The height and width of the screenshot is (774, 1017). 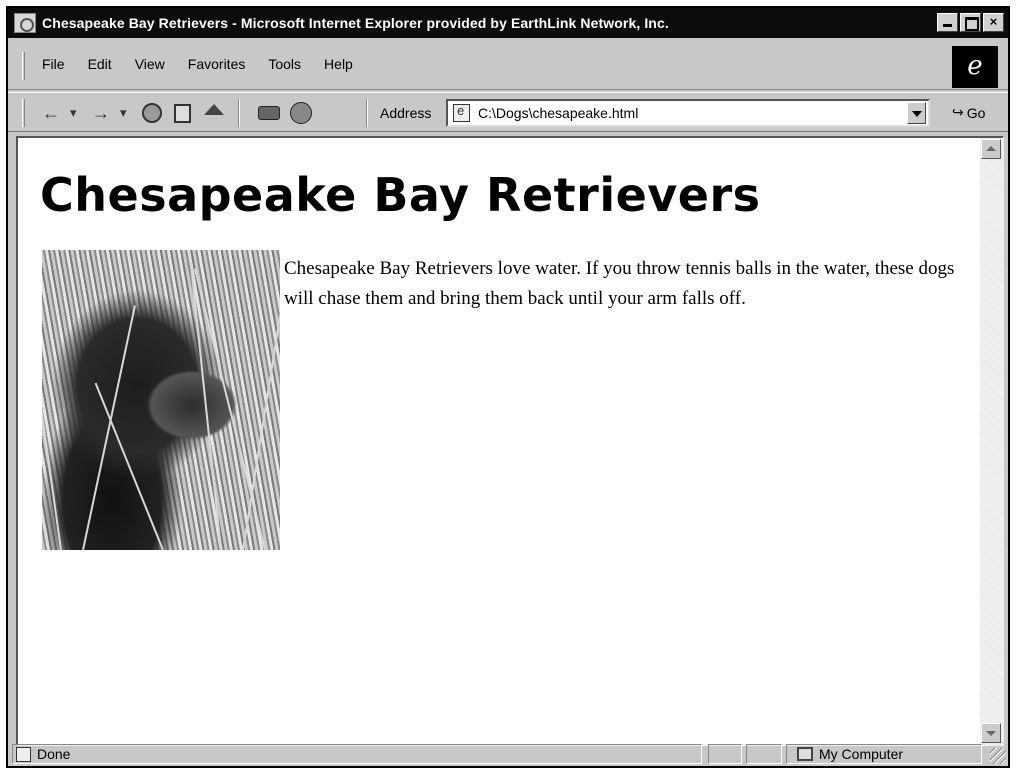 I want to click on forward-arrow-icon: →, so click(x=101, y=112).